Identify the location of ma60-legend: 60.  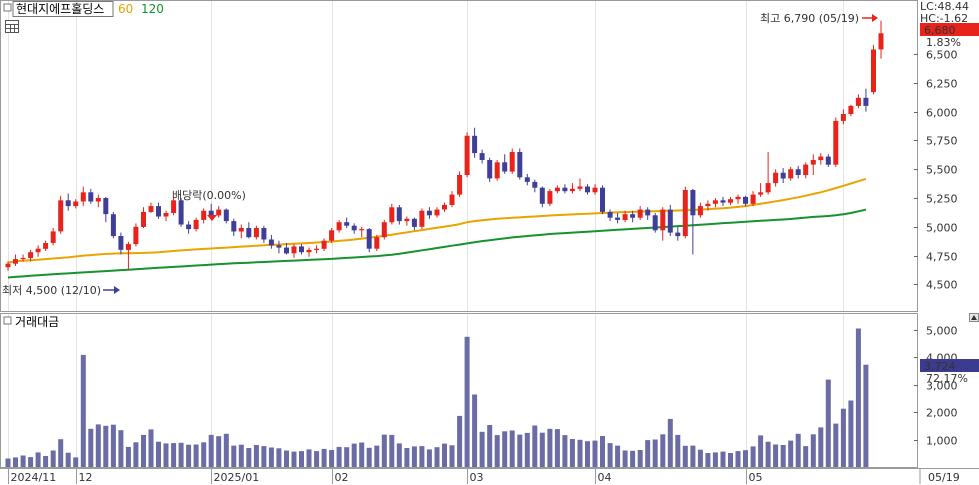
(125, 9).